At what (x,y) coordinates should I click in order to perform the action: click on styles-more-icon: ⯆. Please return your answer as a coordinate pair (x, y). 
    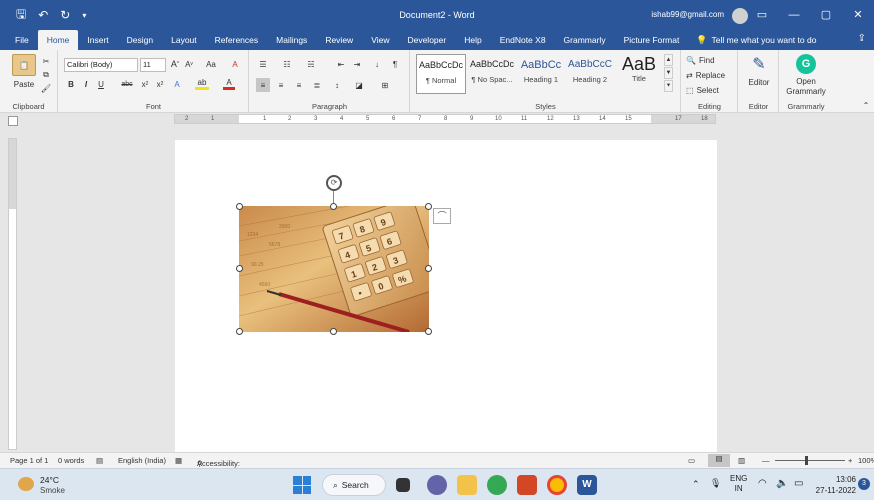
    Looking at the image, I should click on (668, 86).